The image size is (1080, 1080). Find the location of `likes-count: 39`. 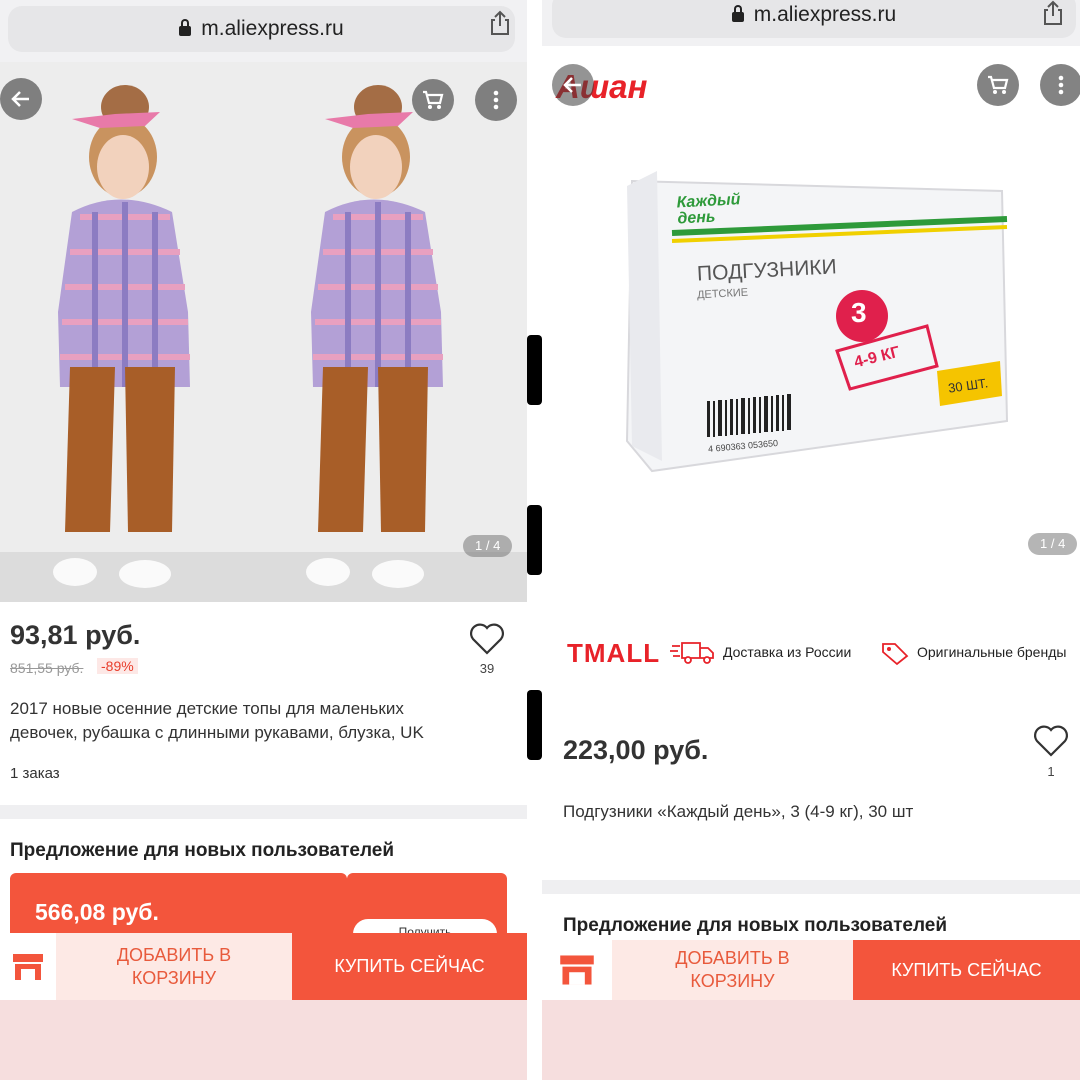

likes-count: 39 is located at coordinates (487, 668).